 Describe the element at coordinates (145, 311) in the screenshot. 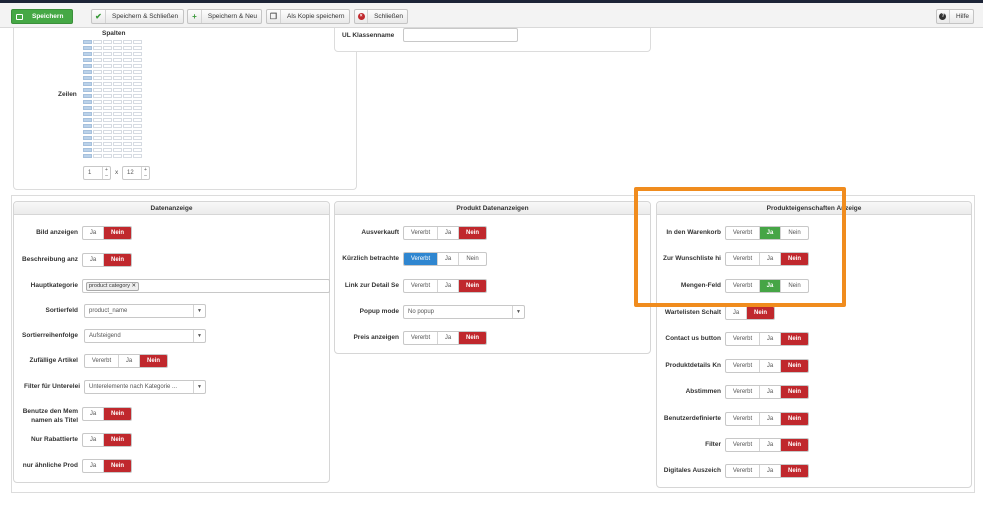

I see `sort-field-select: product_name ▼` at that location.